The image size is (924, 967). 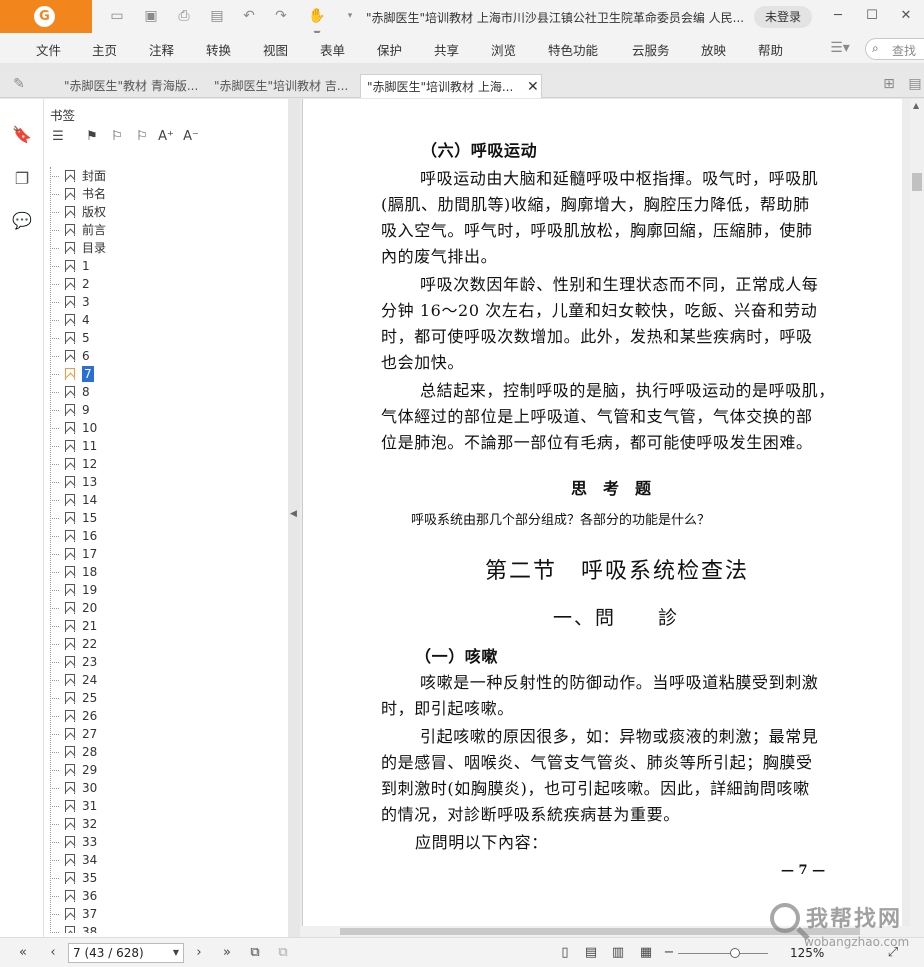 What do you see at coordinates (332, 49) in the screenshot?
I see `menu-form: 表单` at bounding box center [332, 49].